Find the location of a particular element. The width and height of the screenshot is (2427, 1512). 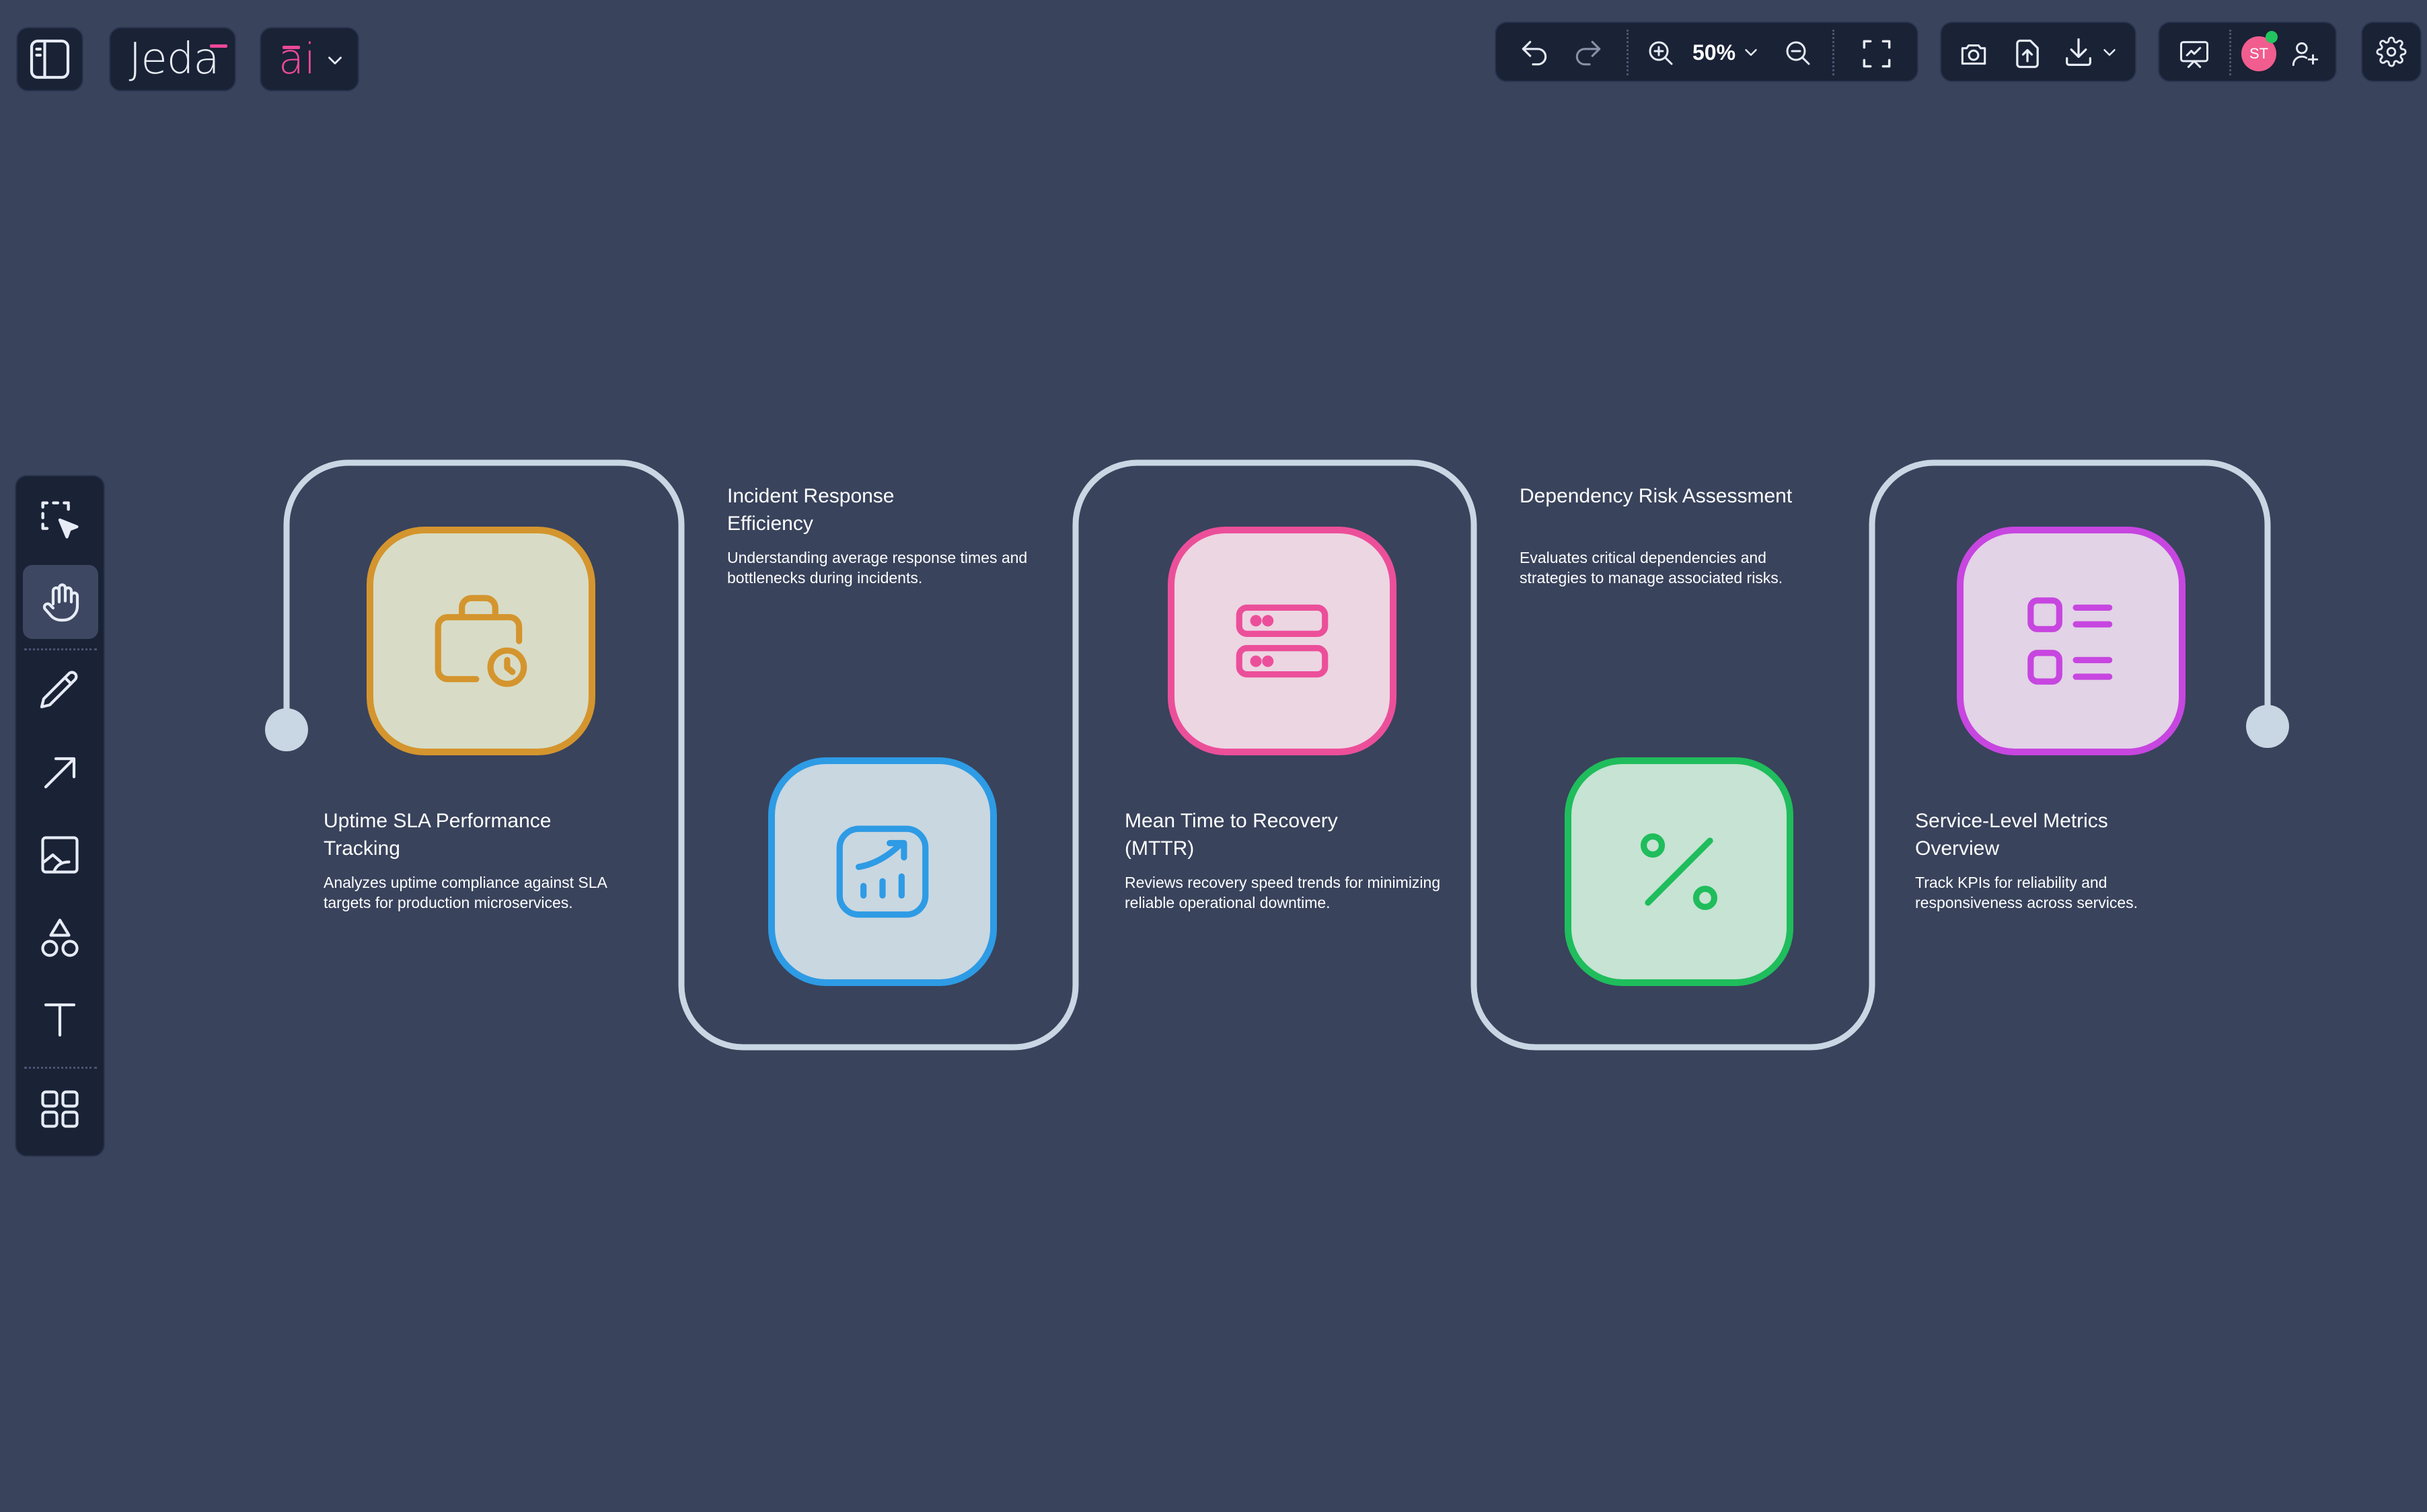

fit-screen-icon is located at coordinates (1877, 54).